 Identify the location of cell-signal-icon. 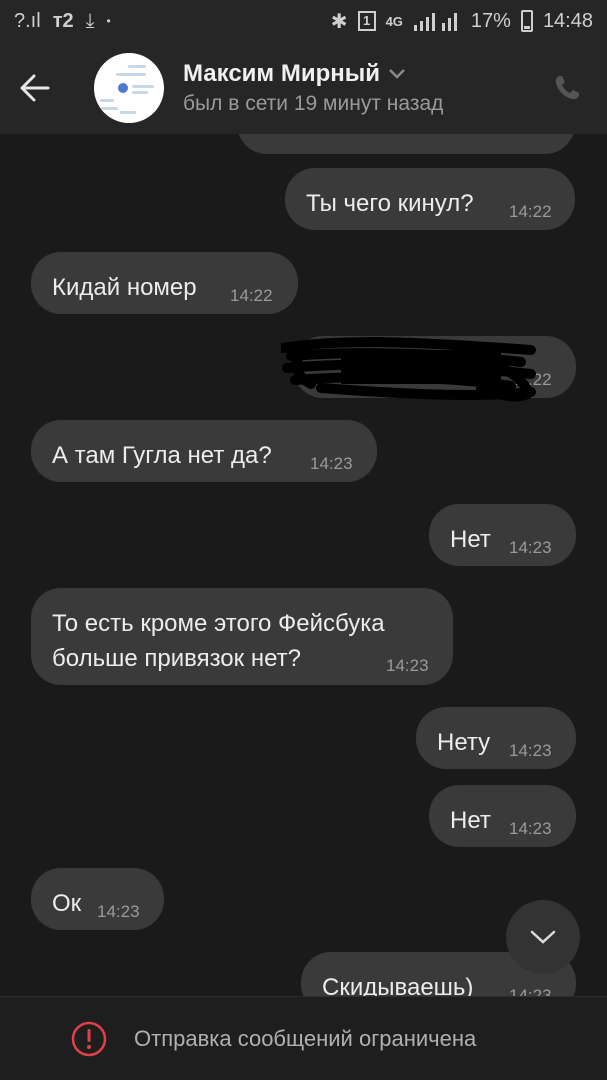
(435, 22).